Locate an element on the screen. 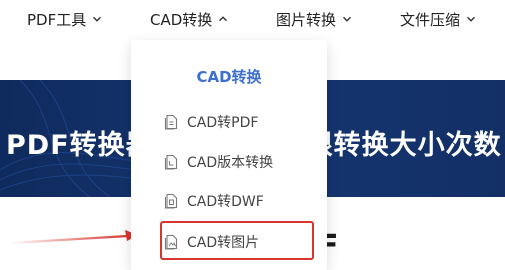 The height and width of the screenshot is (270, 505). hero-title-right: 限转换大小次数 is located at coordinates (403, 145).